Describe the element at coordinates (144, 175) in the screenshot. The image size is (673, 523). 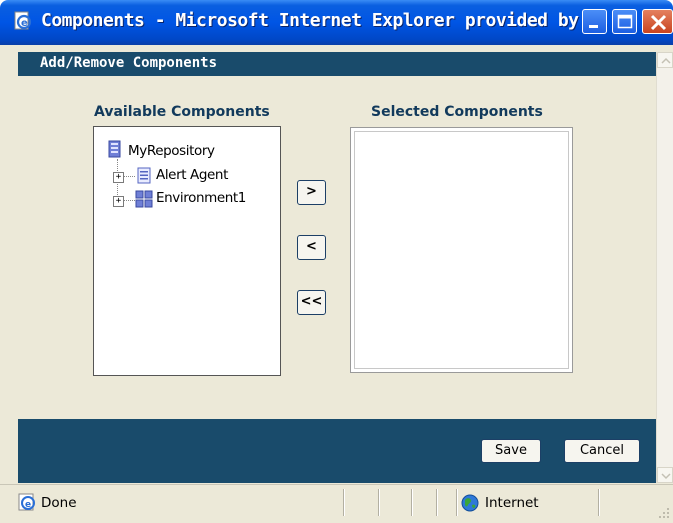
I see `agent-icon` at that location.